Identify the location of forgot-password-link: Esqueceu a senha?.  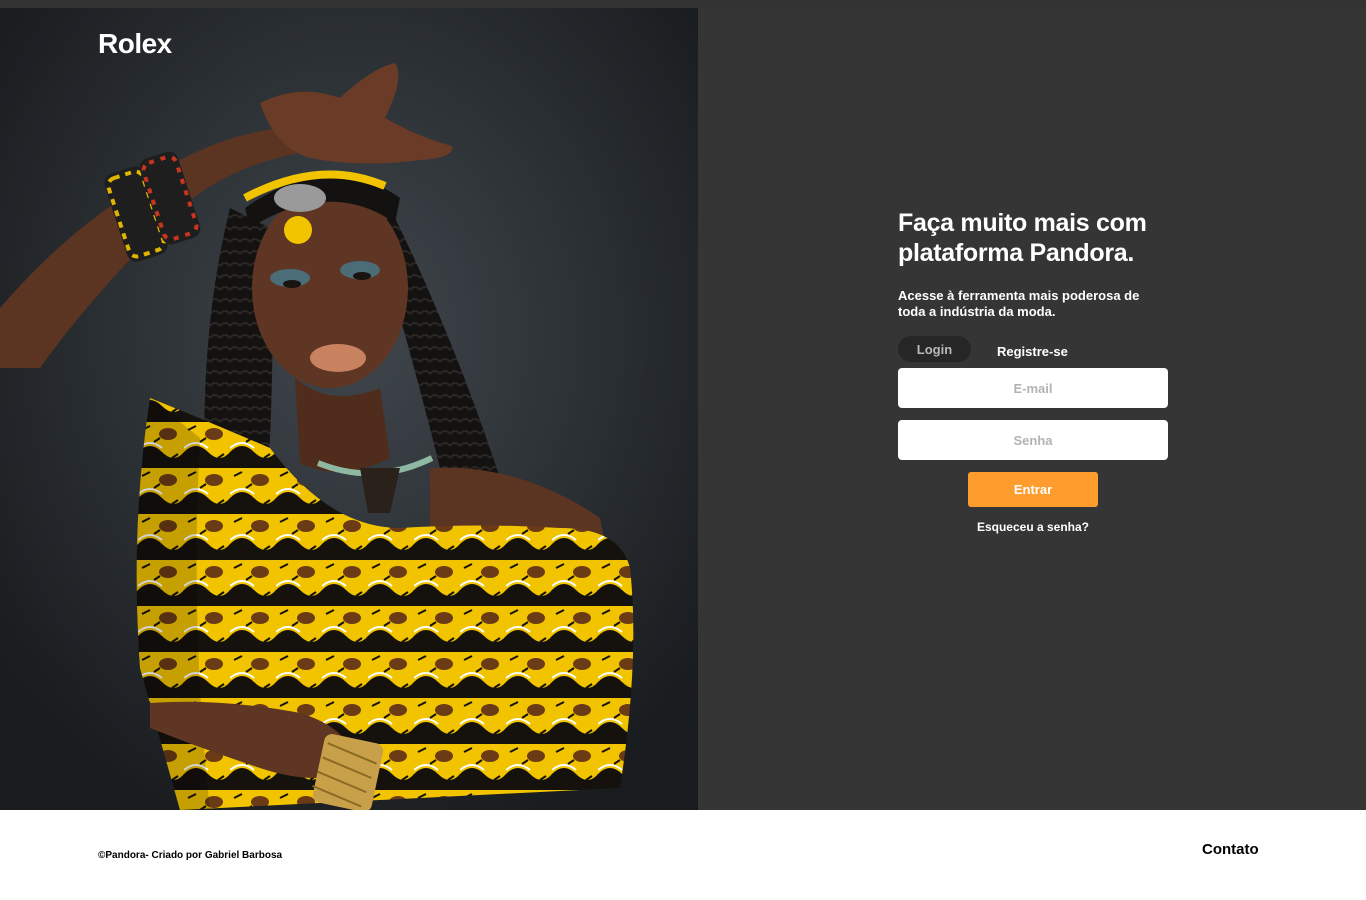
(1033, 527).